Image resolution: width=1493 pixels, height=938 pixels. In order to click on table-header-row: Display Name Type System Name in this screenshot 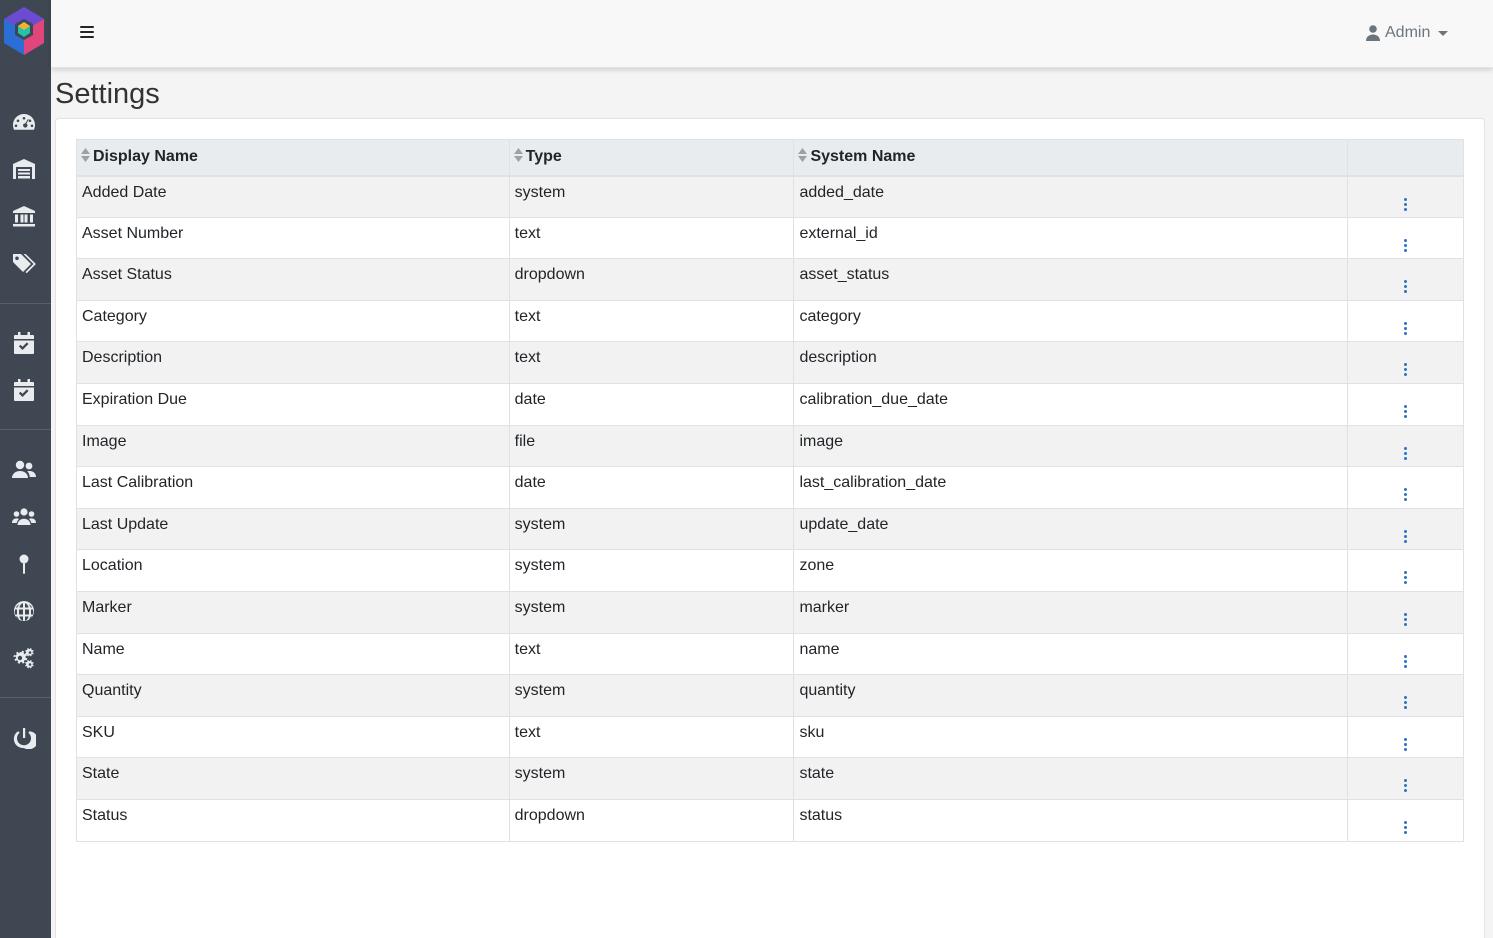, I will do `click(770, 158)`.